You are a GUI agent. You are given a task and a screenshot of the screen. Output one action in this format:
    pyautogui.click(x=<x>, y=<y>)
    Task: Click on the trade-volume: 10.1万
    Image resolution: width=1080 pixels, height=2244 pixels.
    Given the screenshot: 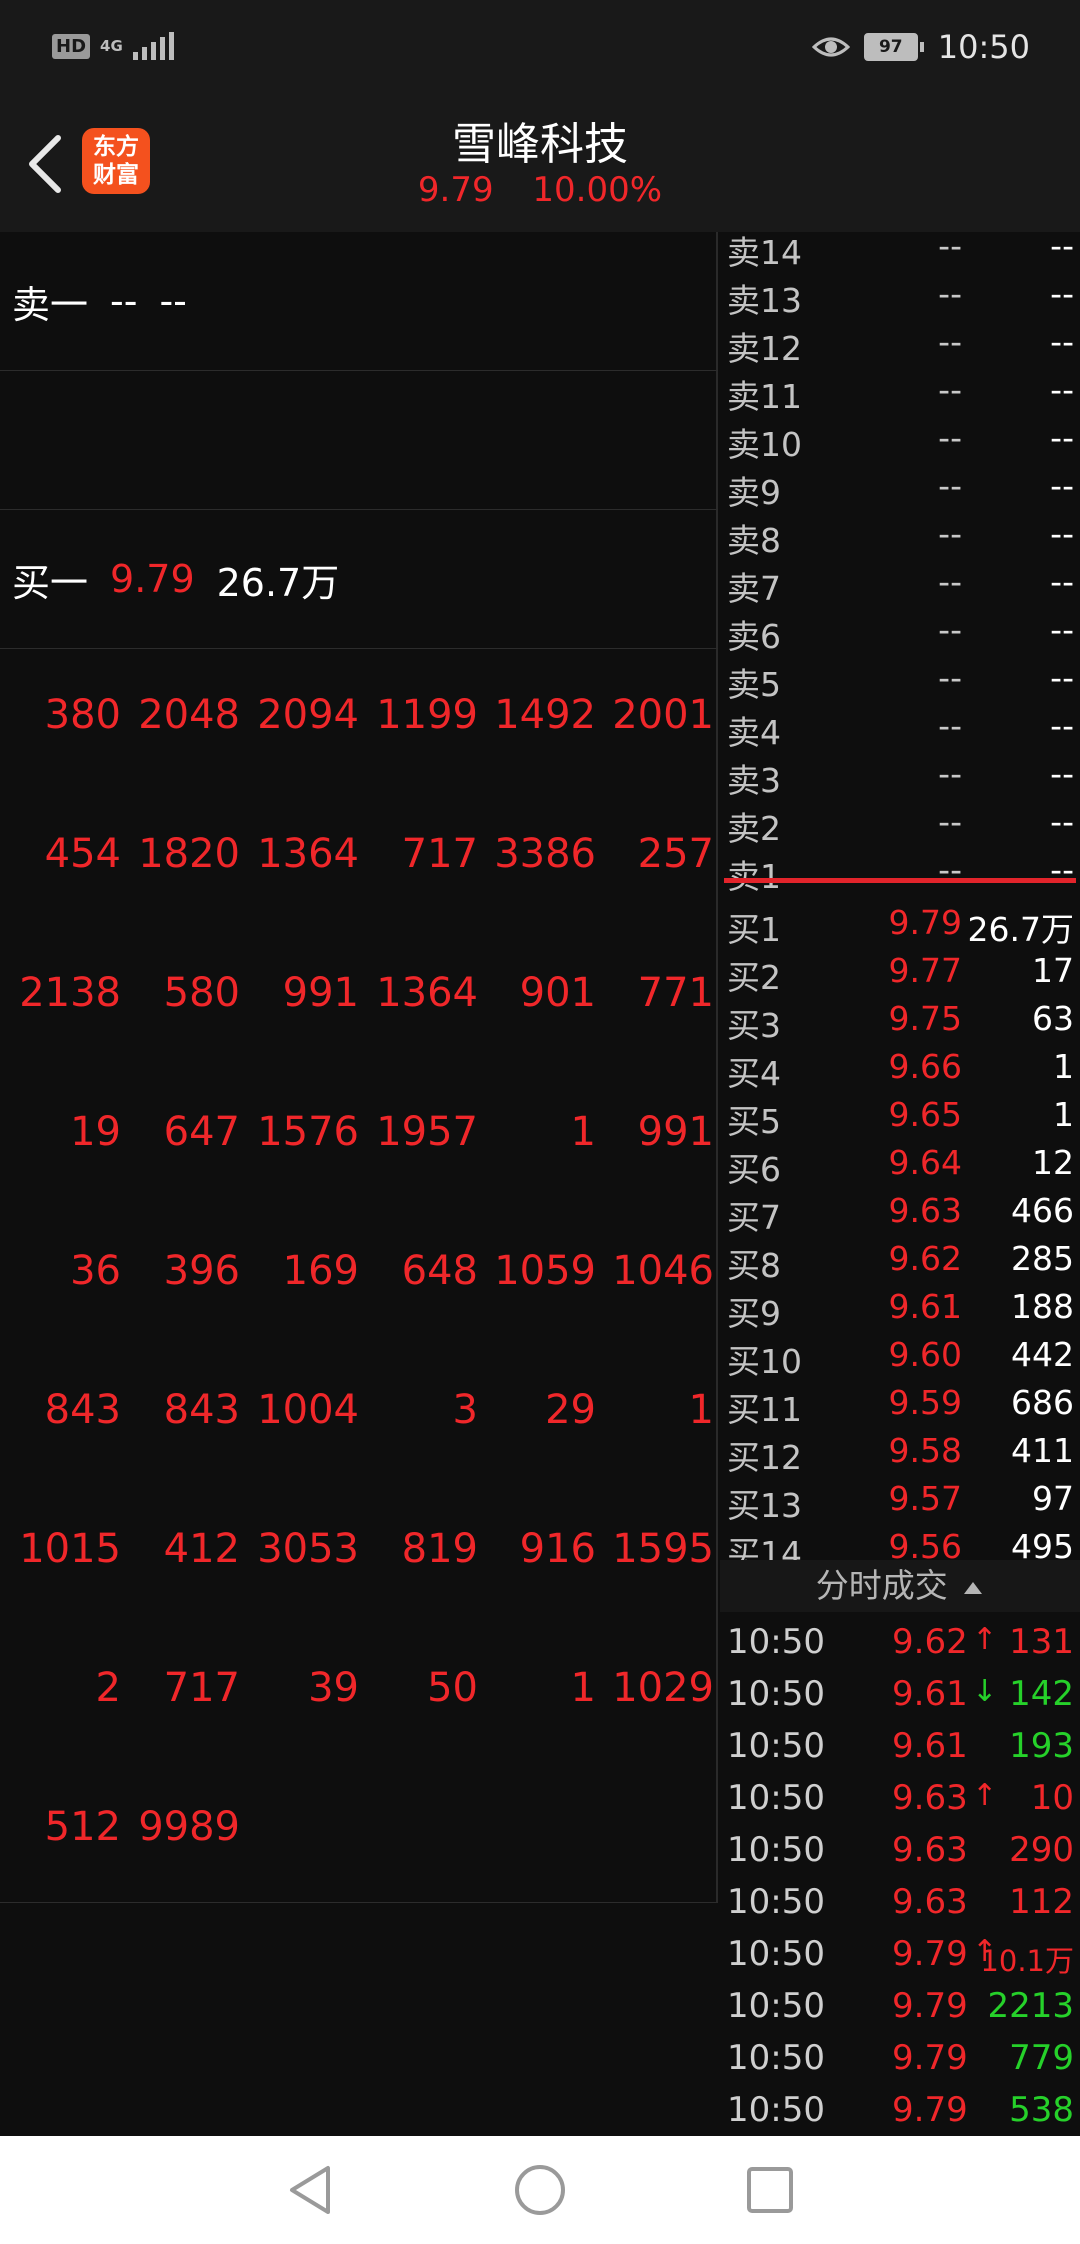 What is the action you would take?
    pyautogui.click(x=1027, y=1961)
    